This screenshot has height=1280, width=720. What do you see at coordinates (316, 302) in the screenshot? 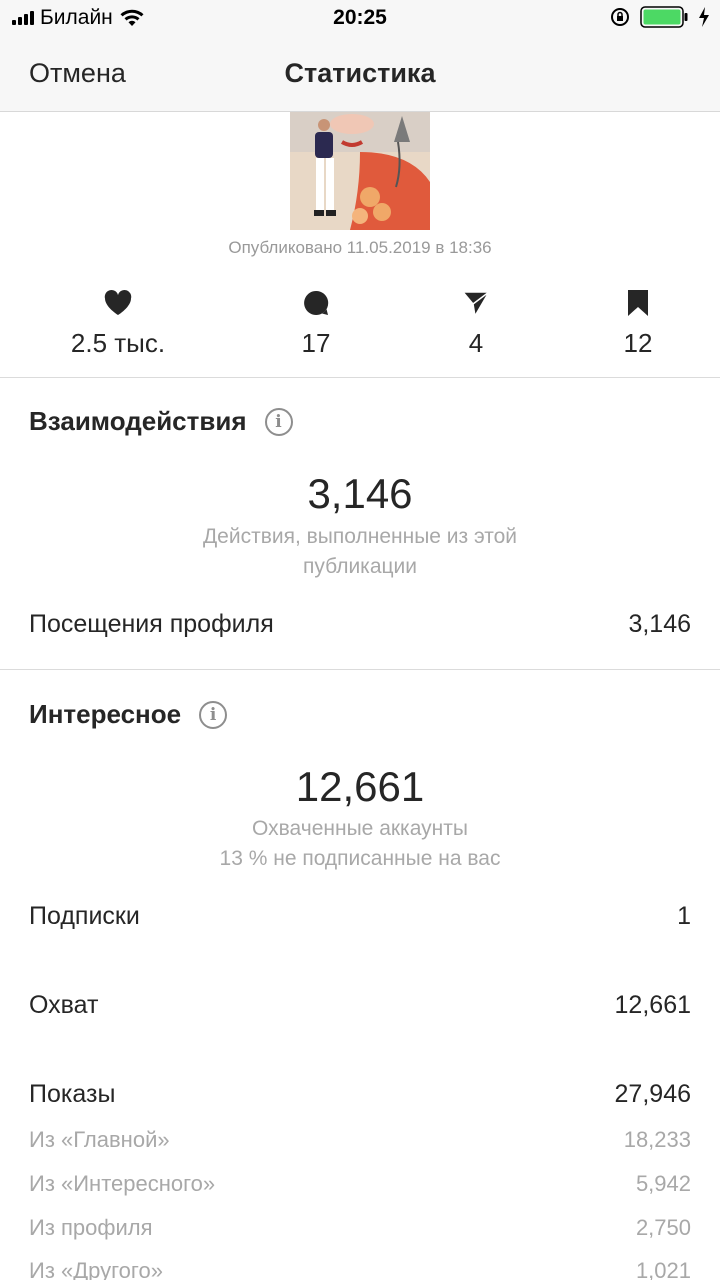
I see `comment-icon` at bounding box center [316, 302].